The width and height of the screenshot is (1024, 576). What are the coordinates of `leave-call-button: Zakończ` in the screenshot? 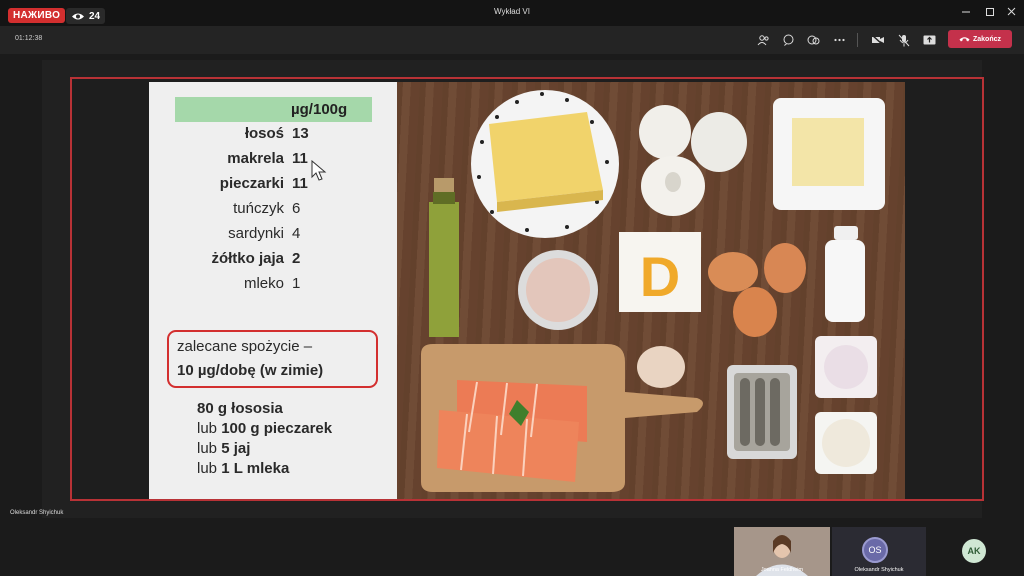 It's located at (980, 39).